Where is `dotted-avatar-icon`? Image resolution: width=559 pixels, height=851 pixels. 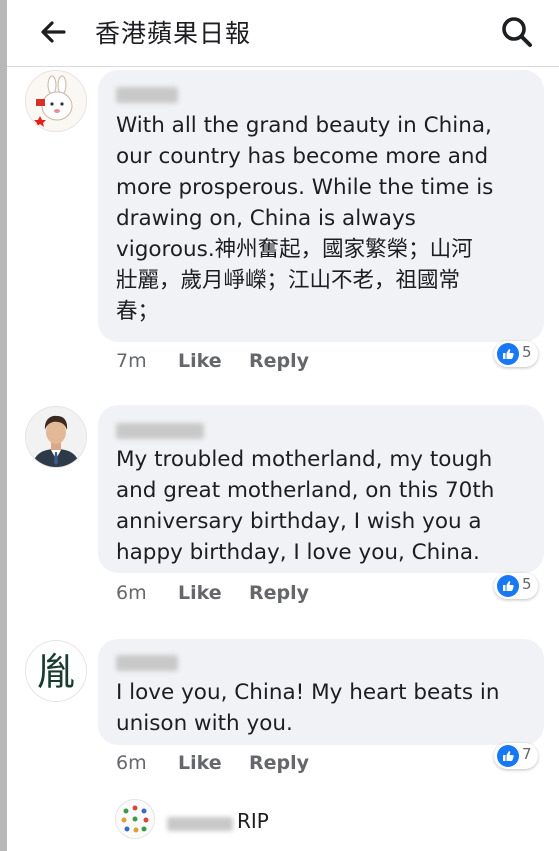
dotted-avatar-icon is located at coordinates (135, 819).